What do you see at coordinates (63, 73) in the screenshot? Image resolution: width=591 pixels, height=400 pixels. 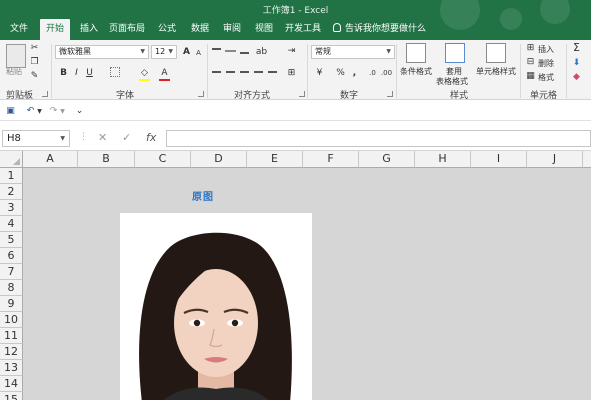 I see `bold-button: B` at bounding box center [63, 73].